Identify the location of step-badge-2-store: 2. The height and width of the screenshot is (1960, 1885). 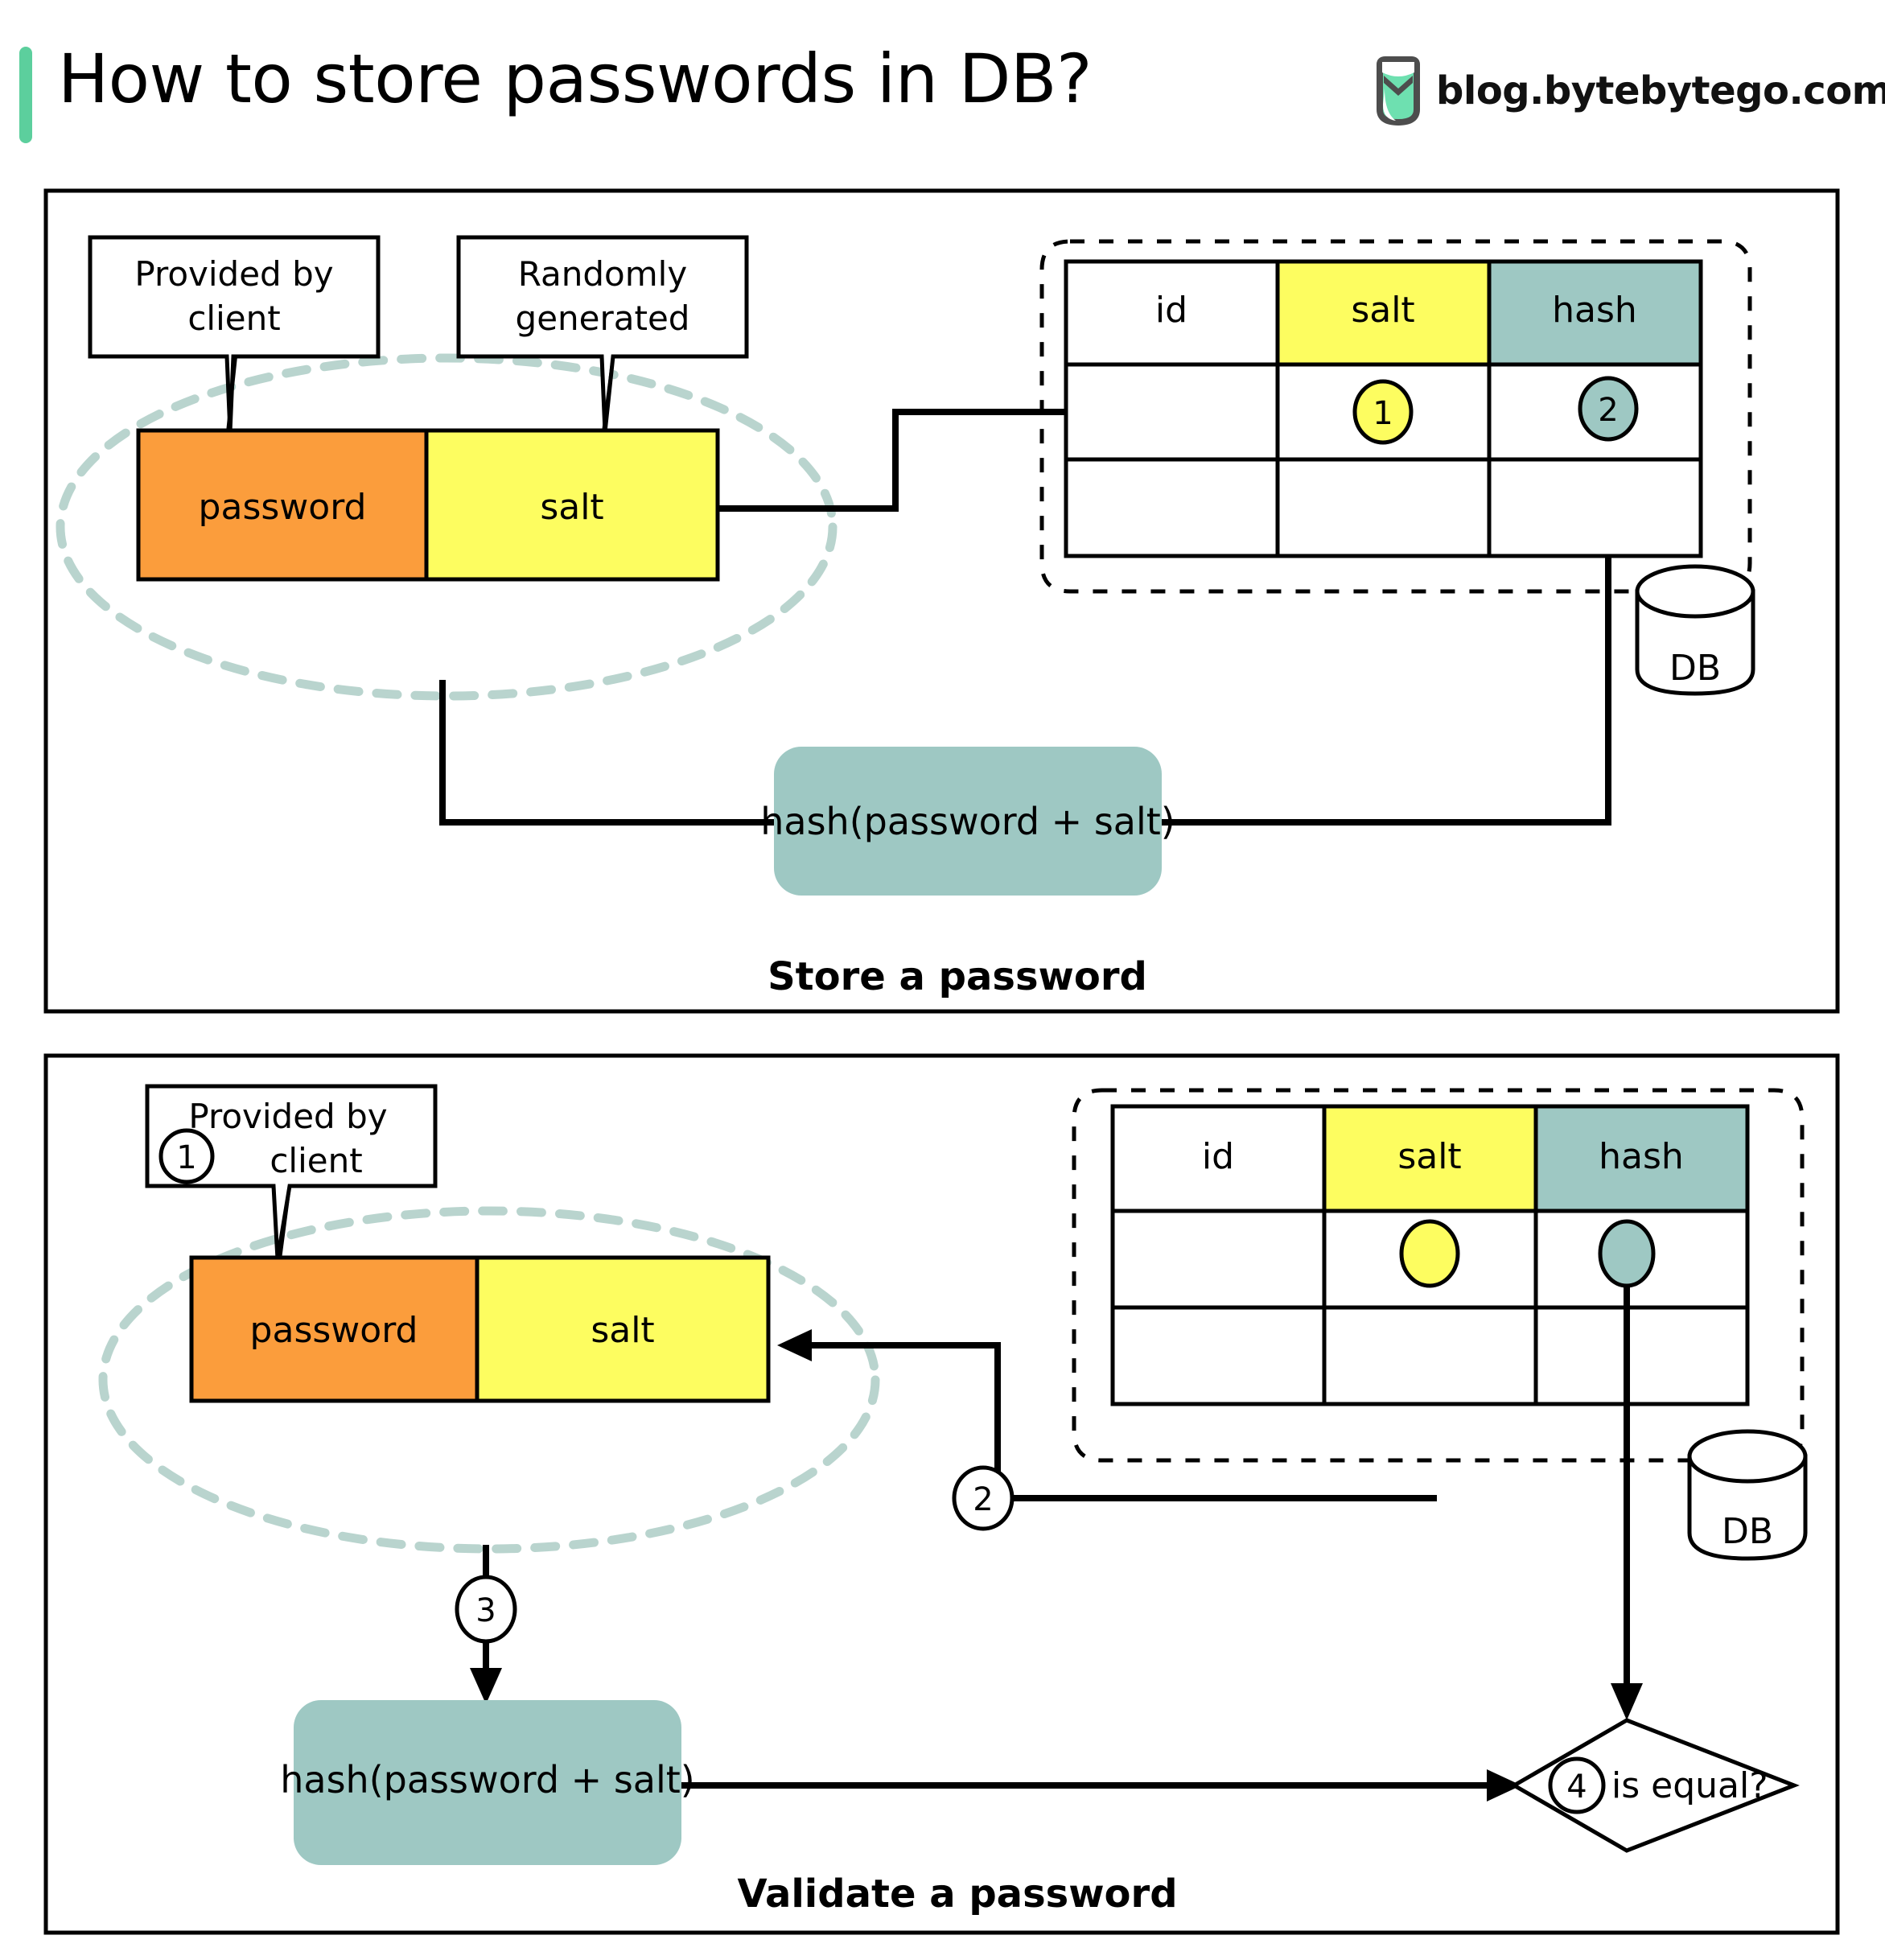
(1608, 409).